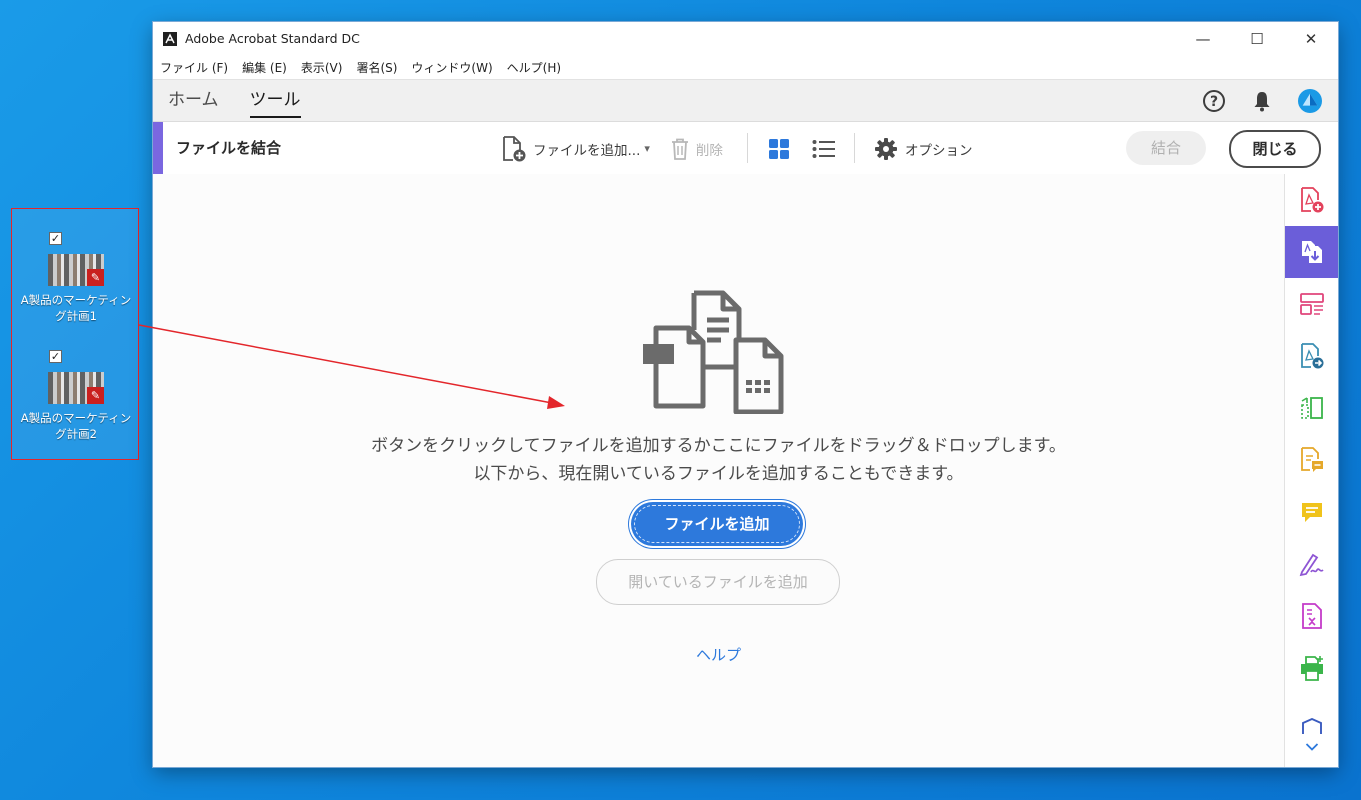 Image resolution: width=1361 pixels, height=800 pixels. I want to click on acrobat-logo-icon, so click(170, 38).